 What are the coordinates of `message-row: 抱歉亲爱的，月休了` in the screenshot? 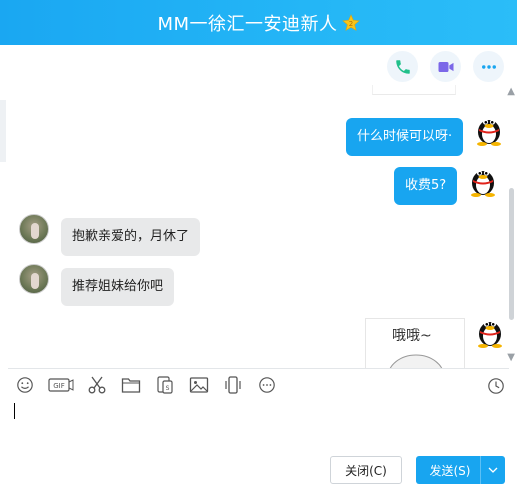 It's located at (110, 235).